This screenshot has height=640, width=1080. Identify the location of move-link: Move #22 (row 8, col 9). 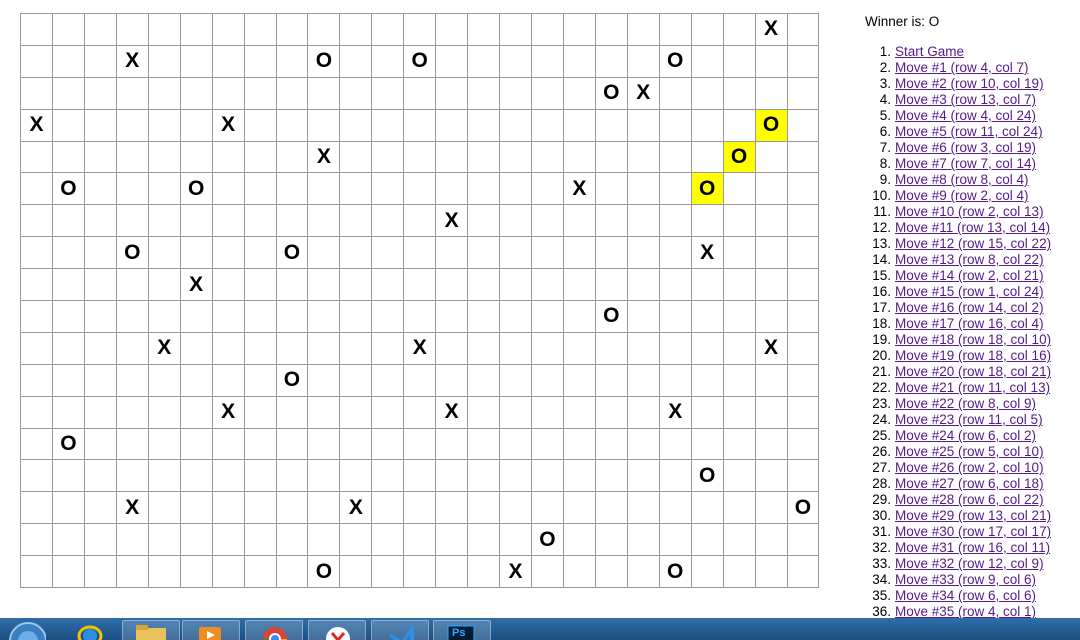
(965, 403).